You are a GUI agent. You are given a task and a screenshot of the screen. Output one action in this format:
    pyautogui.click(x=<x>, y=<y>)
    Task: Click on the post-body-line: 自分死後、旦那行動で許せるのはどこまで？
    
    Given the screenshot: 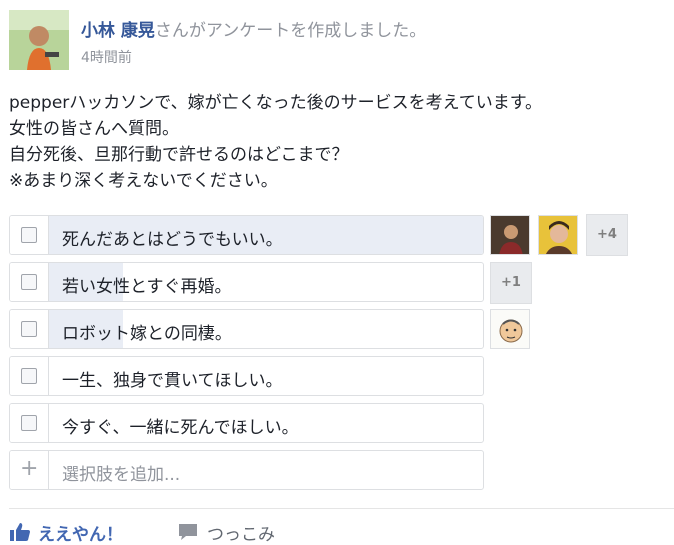 What is the action you would take?
    pyautogui.click(x=179, y=155)
    